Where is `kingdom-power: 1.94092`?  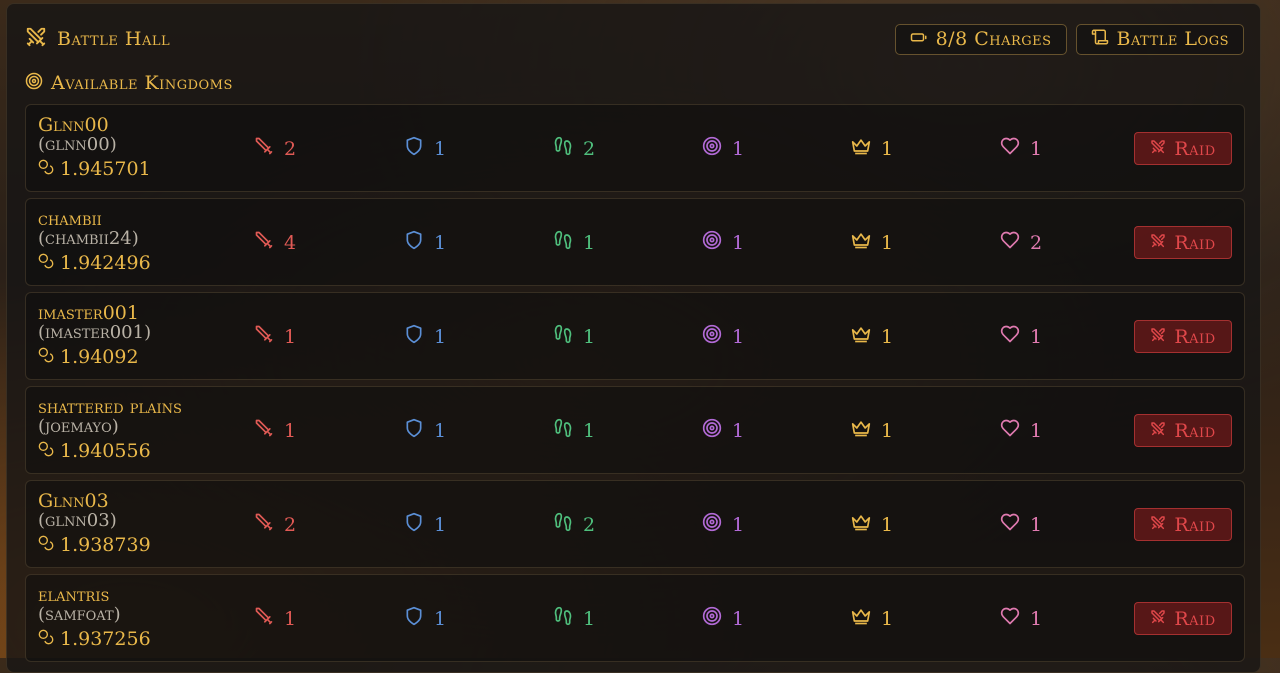
kingdom-power: 1.94092 is located at coordinates (88, 357).